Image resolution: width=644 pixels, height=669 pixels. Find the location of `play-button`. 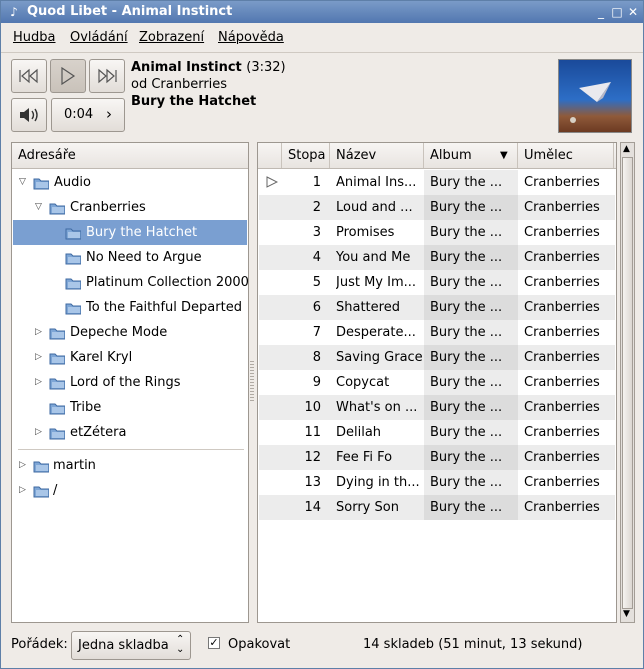

play-button is located at coordinates (68, 76).